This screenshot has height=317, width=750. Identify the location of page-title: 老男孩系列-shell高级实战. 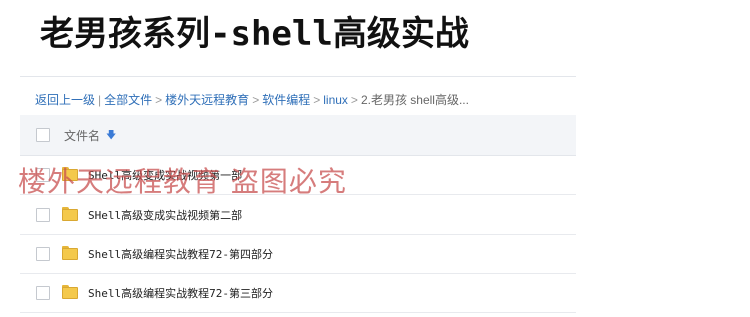
(254, 34).